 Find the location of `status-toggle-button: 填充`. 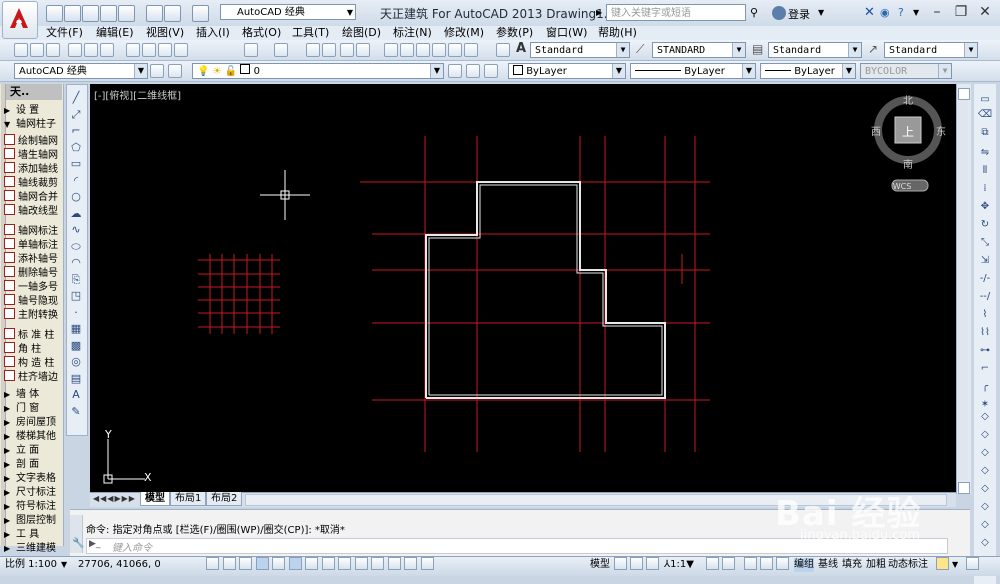

status-toggle-button: 填充 is located at coordinates (852, 565).